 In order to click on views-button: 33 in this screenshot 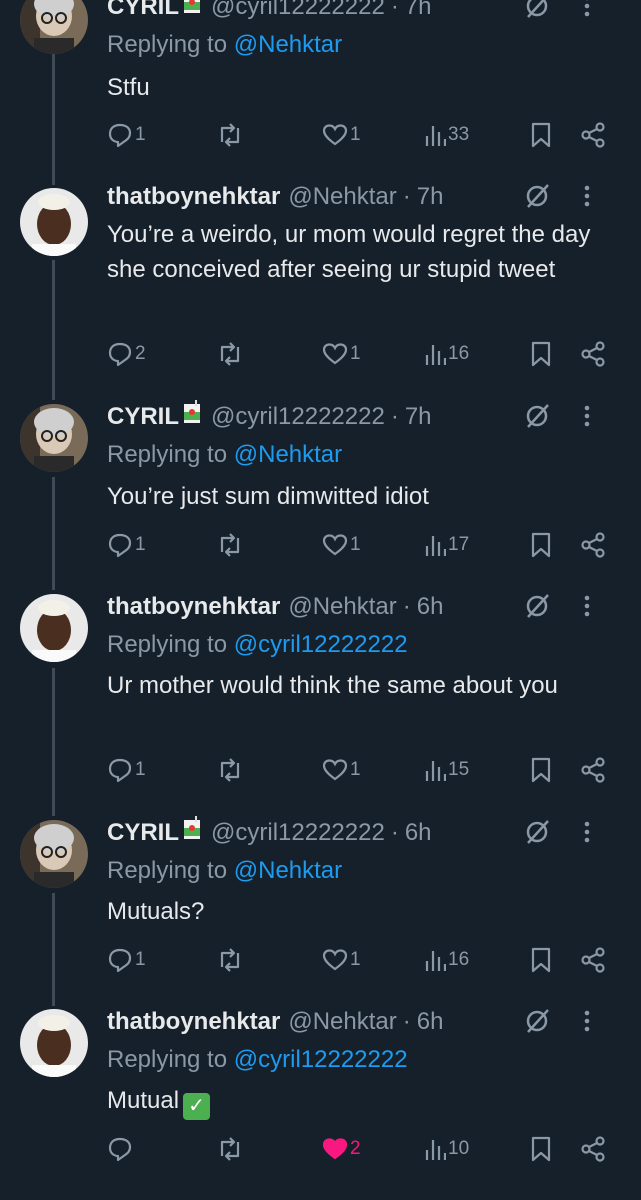, I will do `click(446, 135)`.